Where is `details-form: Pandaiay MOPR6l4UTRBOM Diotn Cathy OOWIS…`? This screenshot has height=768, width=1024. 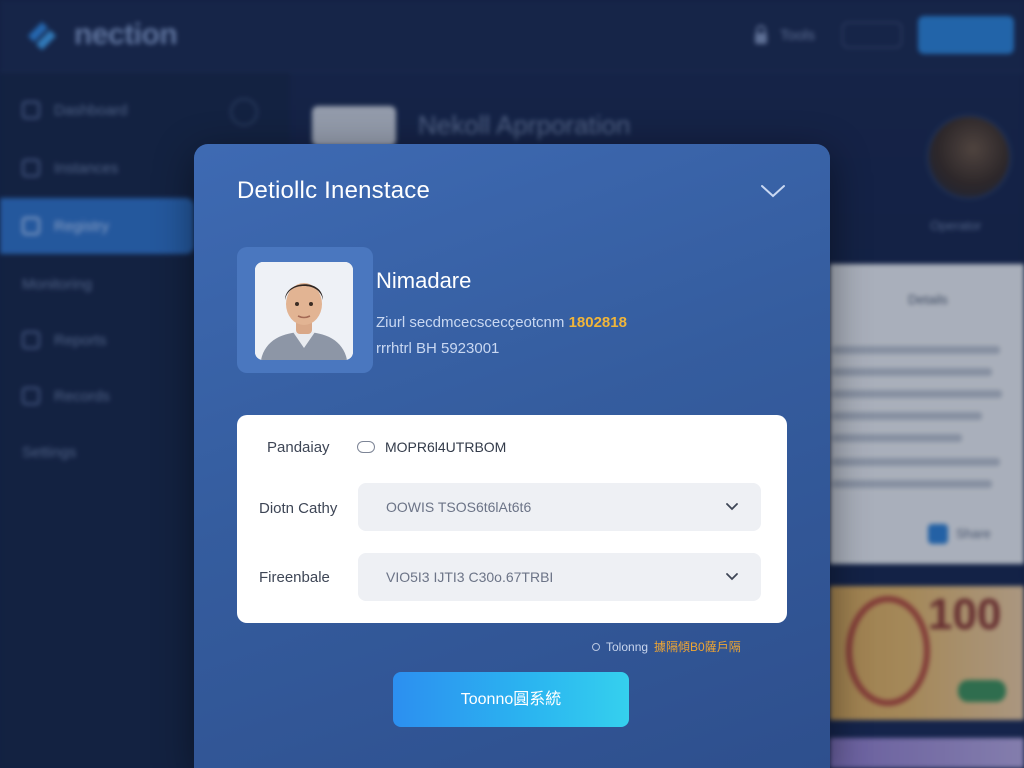 details-form: Pandaiay MOPR6l4UTRBOM Diotn Cathy OOWIS… is located at coordinates (512, 519).